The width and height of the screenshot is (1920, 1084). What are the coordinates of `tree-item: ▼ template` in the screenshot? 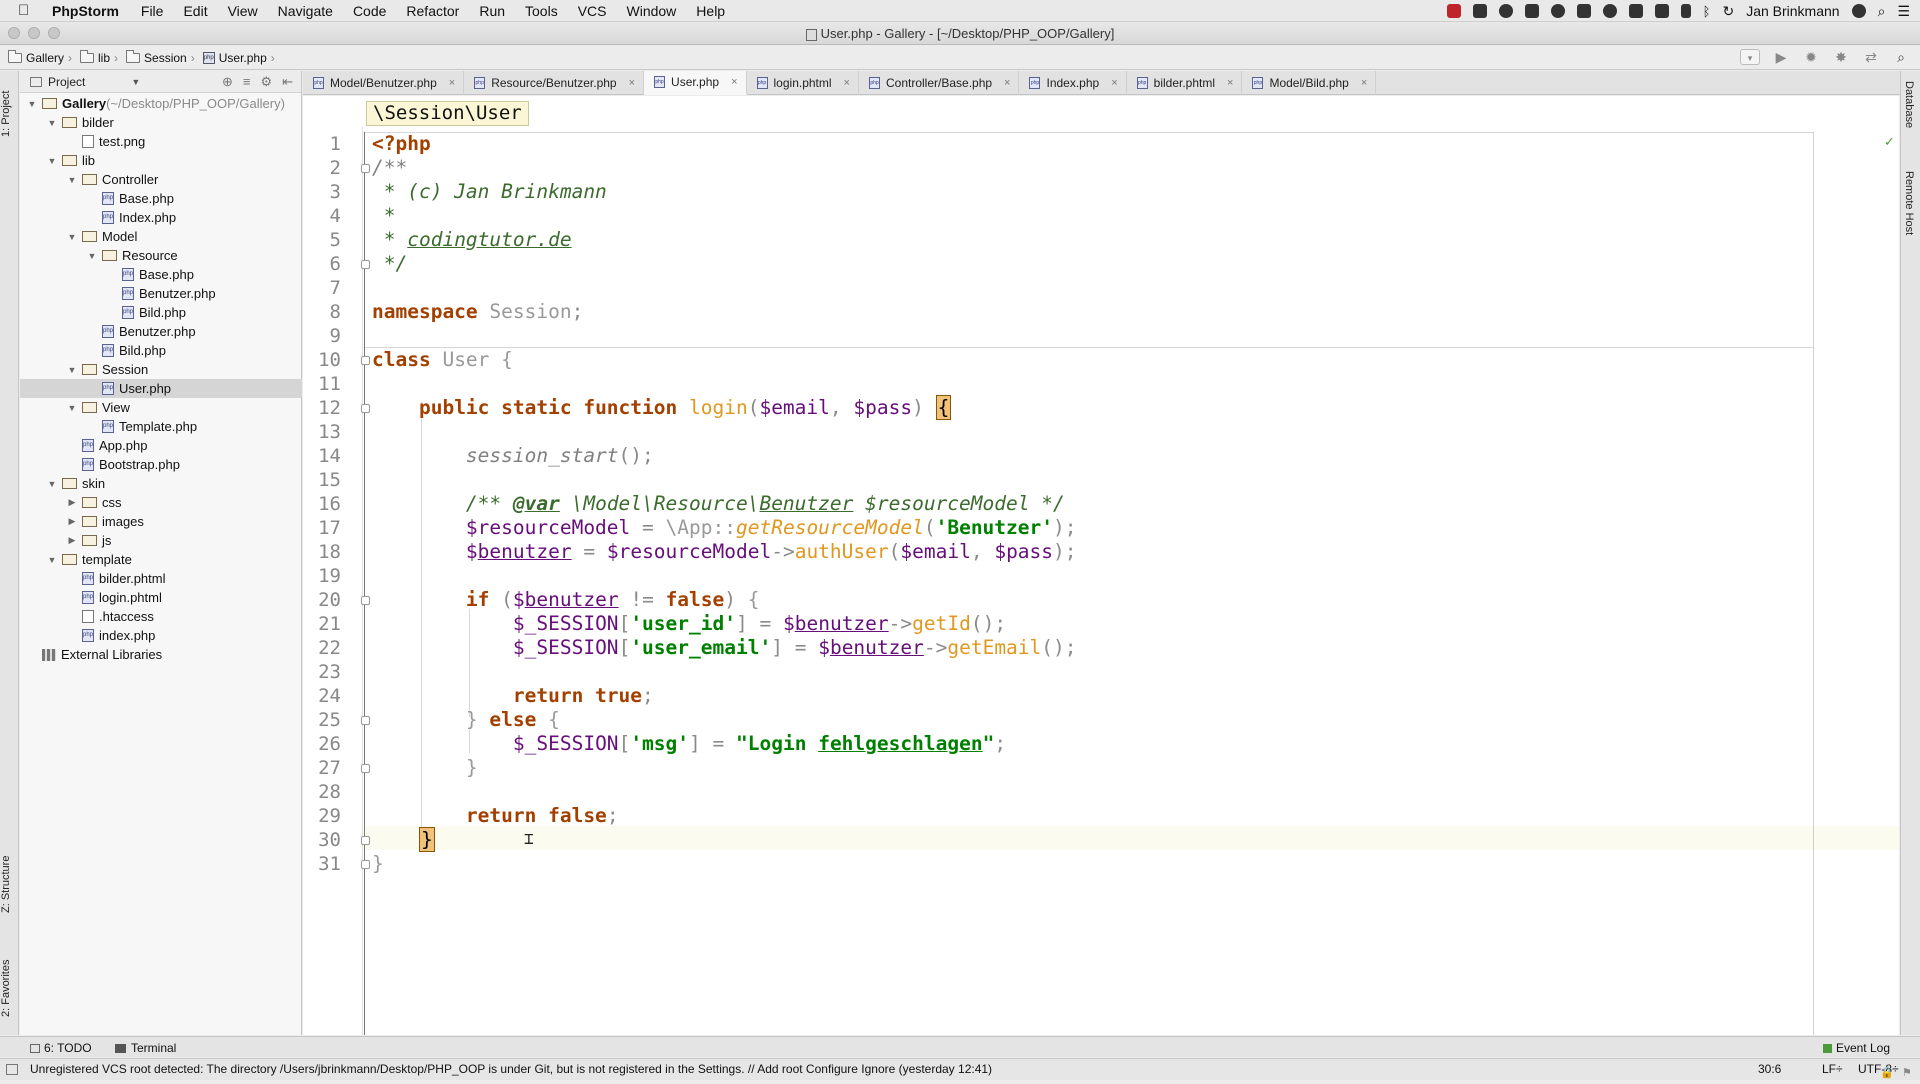 It's located at (161, 559).